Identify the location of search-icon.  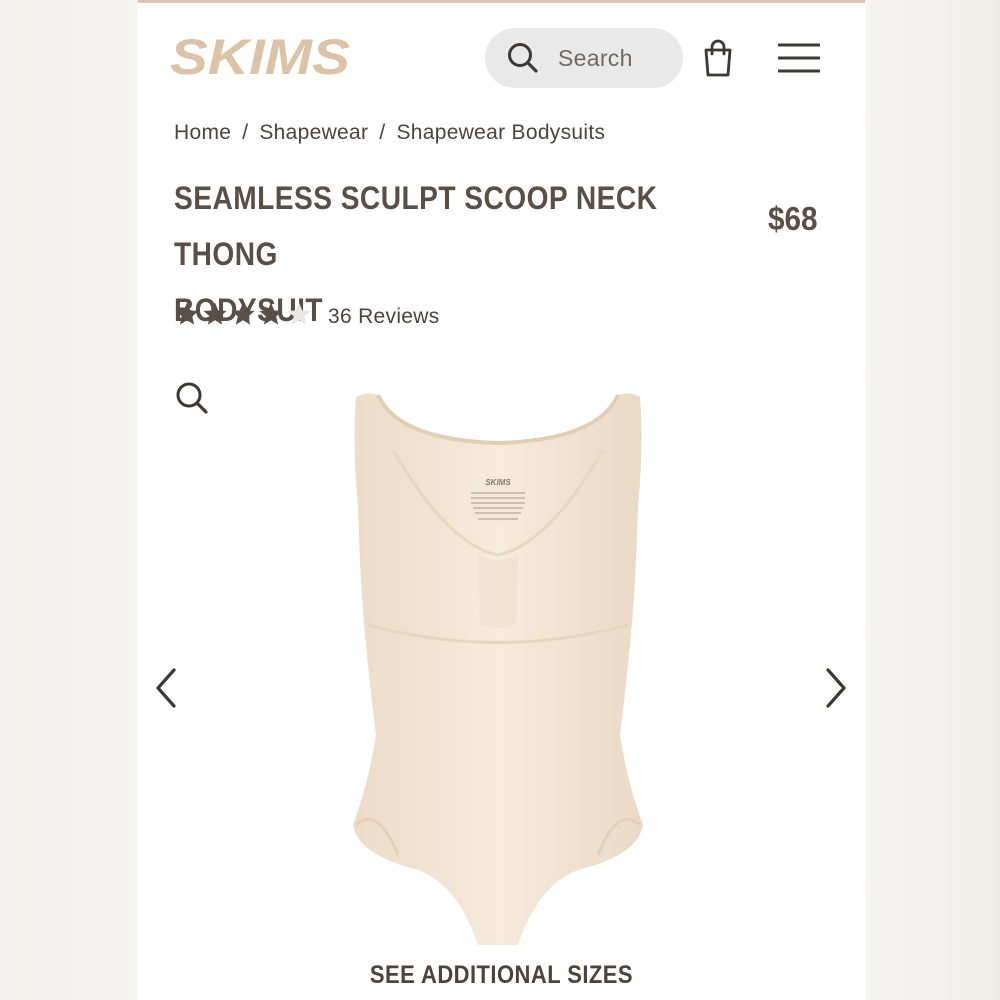
(523, 58).